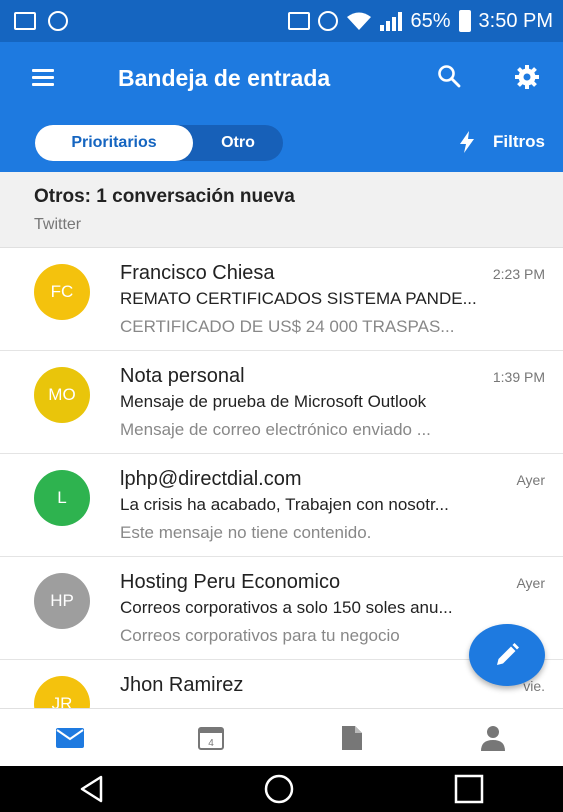 This screenshot has height=812, width=563. What do you see at coordinates (430, 20) in the screenshot?
I see `battery-percent: 65%` at bounding box center [430, 20].